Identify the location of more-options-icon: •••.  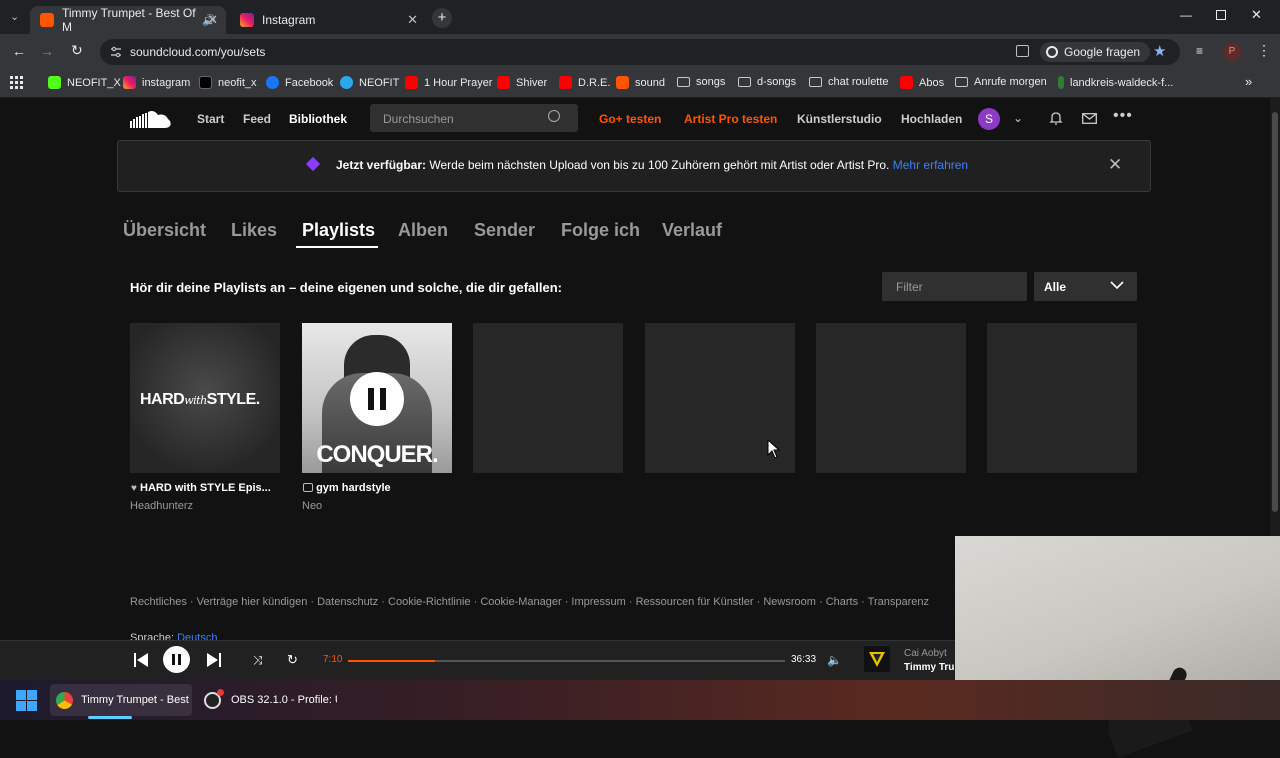
(1123, 116).